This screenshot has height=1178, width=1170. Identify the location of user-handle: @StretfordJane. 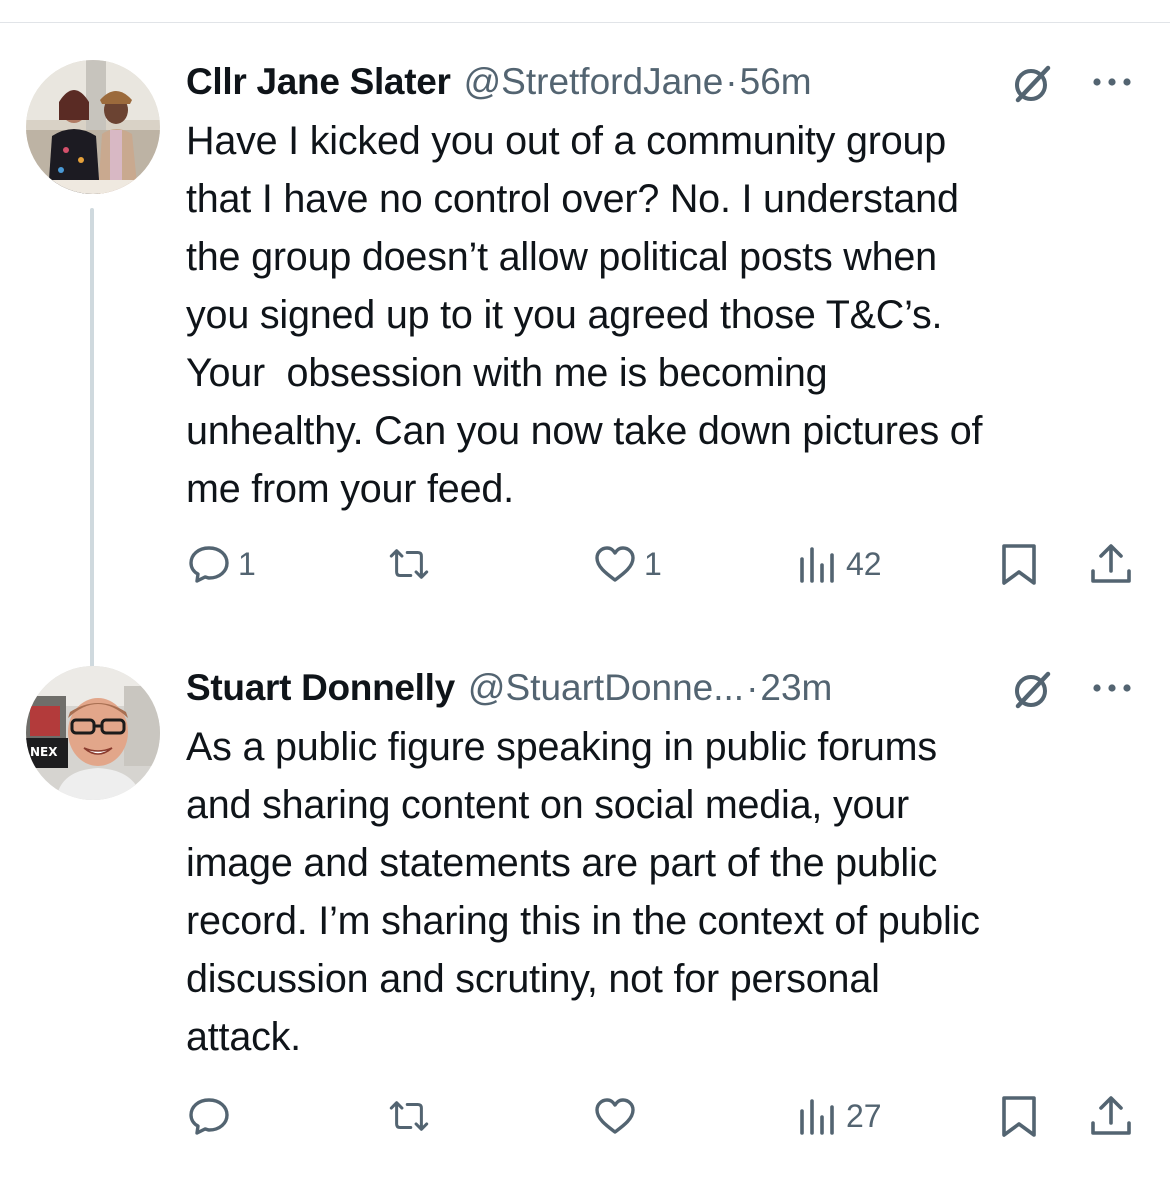
(594, 82).